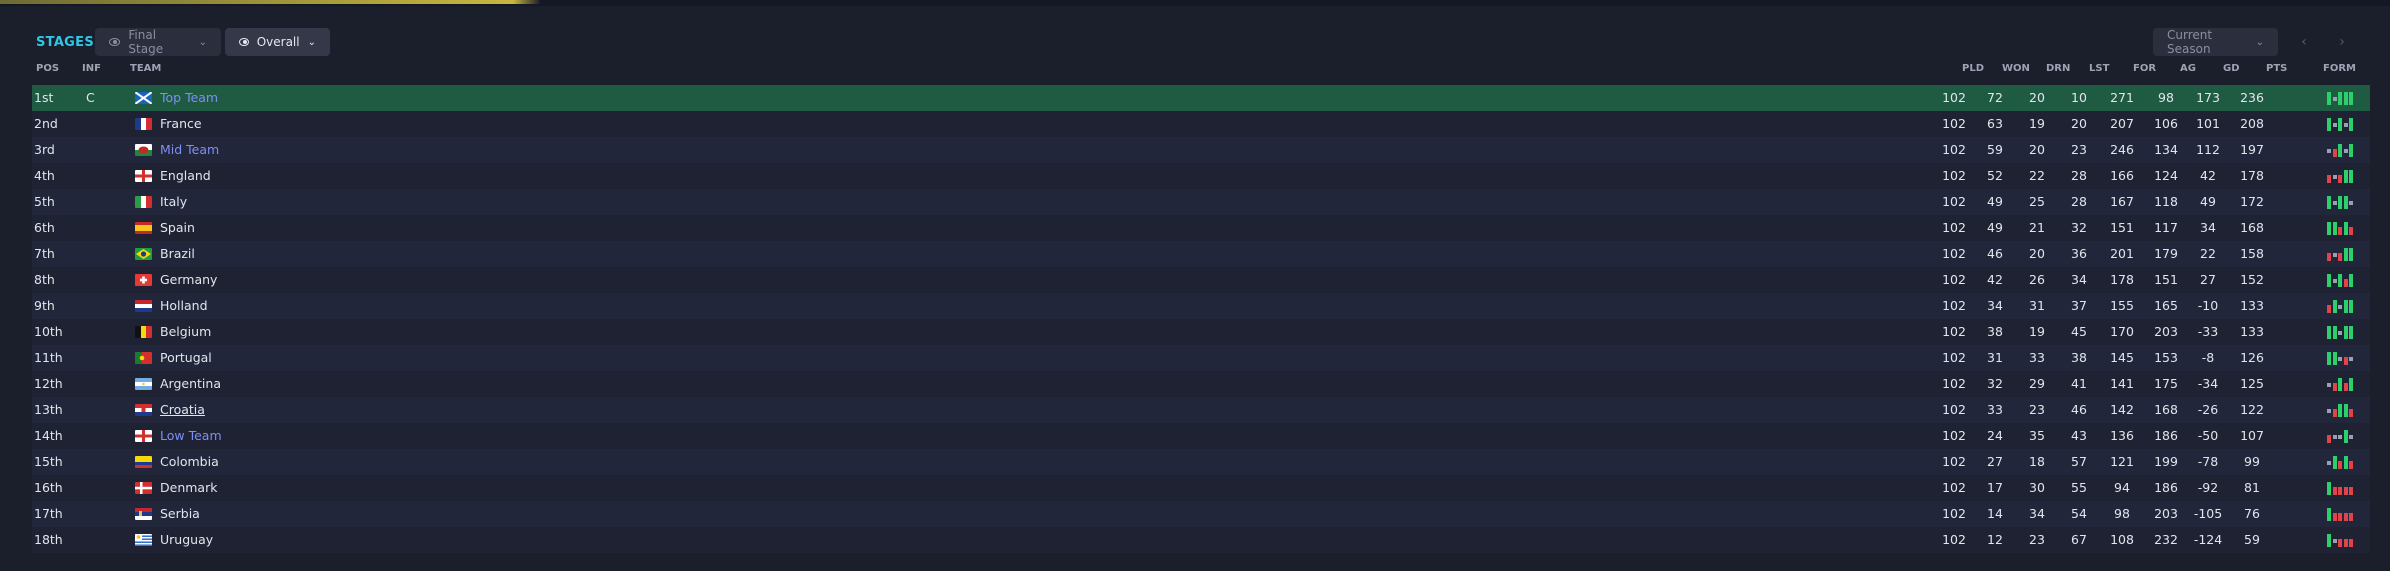  Describe the element at coordinates (48, 409) in the screenshot. I see `position-cell: 13th` at that location.